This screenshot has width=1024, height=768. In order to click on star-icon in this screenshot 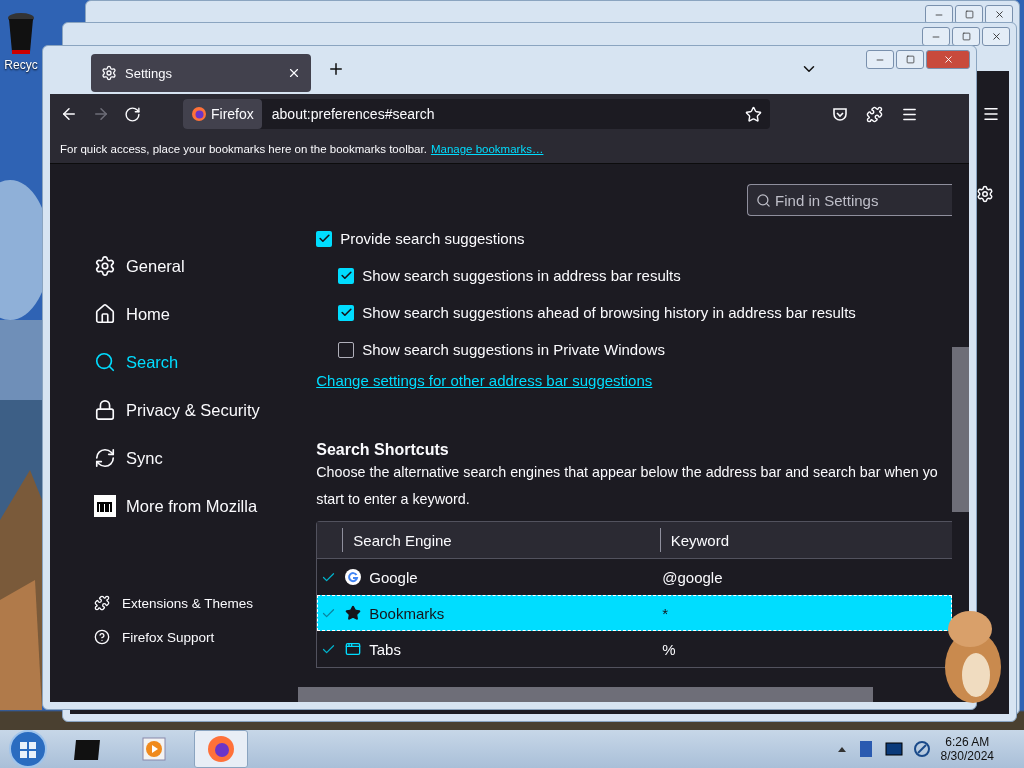, I will do `click(353, 613)`.